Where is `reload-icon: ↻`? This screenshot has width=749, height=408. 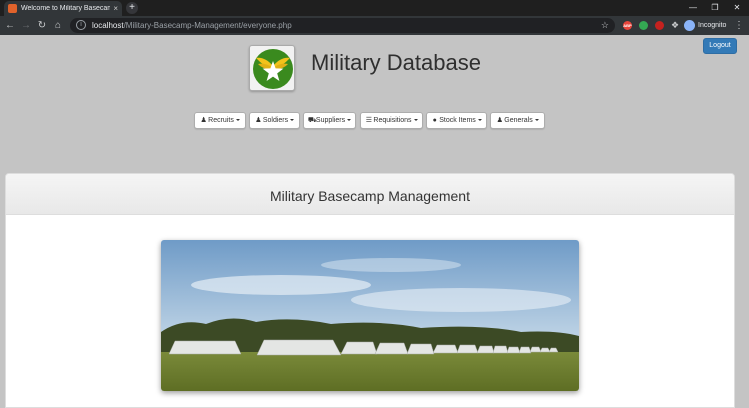 reload-icon: ↻ is located at coordinates (42, 25).